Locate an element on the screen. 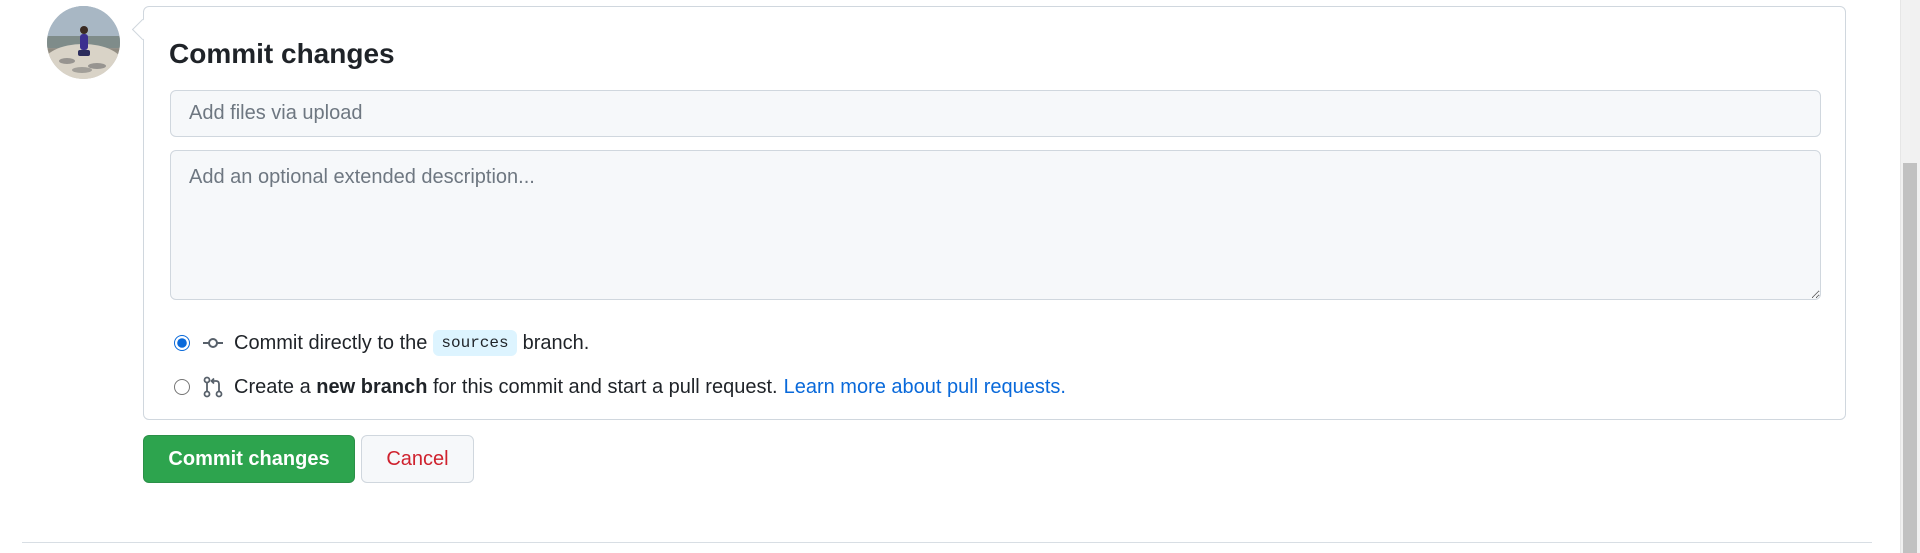  page-scrollbar is located at coordinates (1910, 276).